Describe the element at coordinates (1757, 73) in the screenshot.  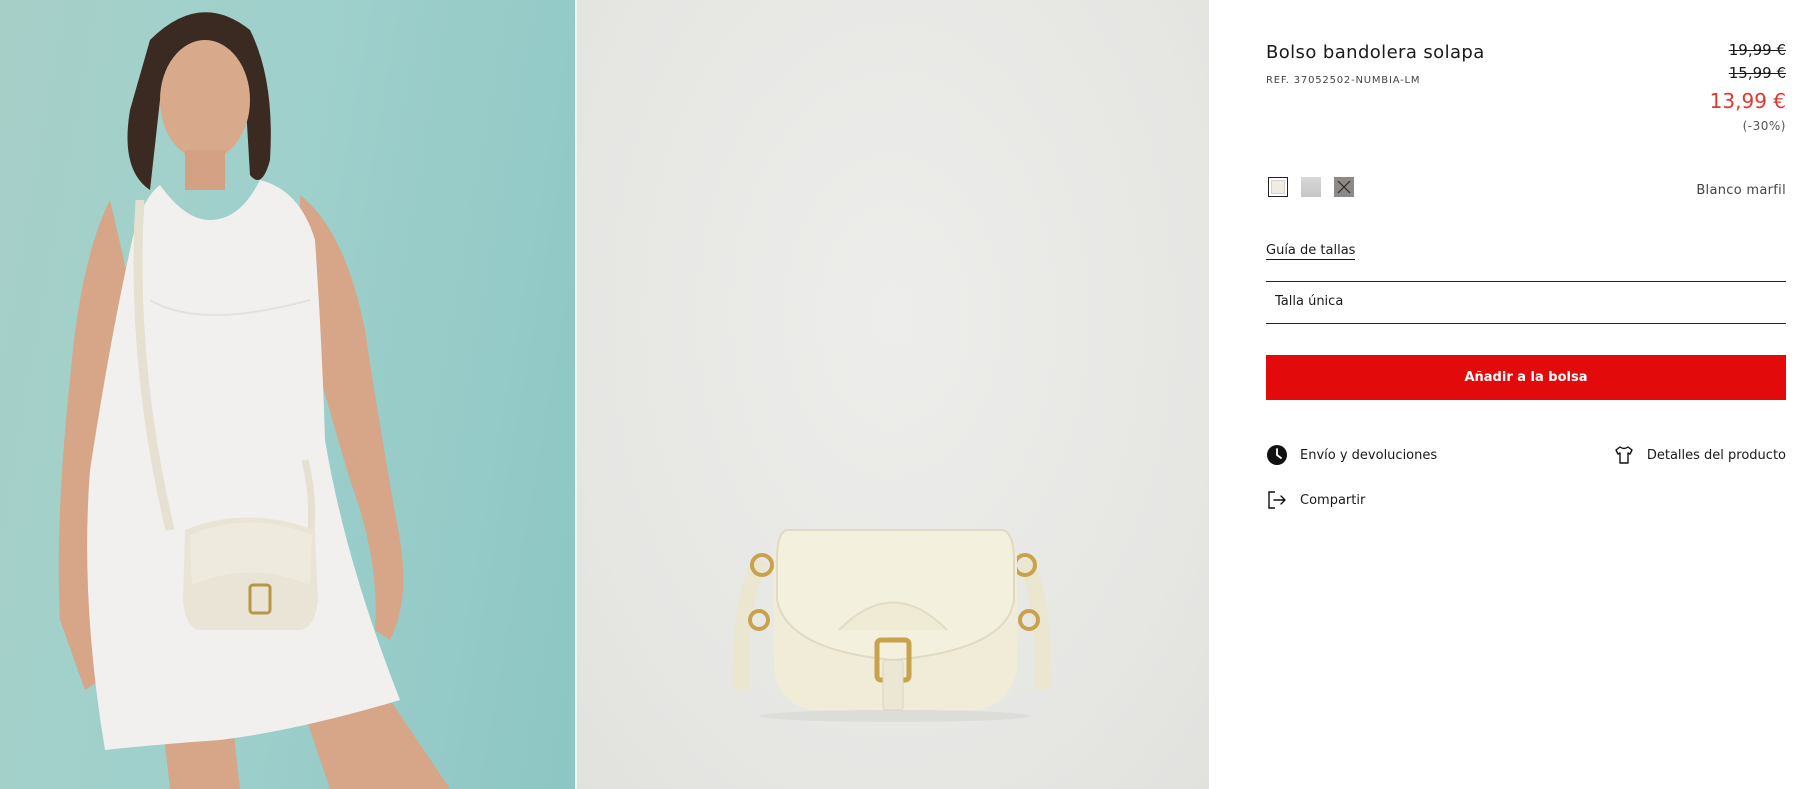
I see `price-previous: 15,99 €` at that location.